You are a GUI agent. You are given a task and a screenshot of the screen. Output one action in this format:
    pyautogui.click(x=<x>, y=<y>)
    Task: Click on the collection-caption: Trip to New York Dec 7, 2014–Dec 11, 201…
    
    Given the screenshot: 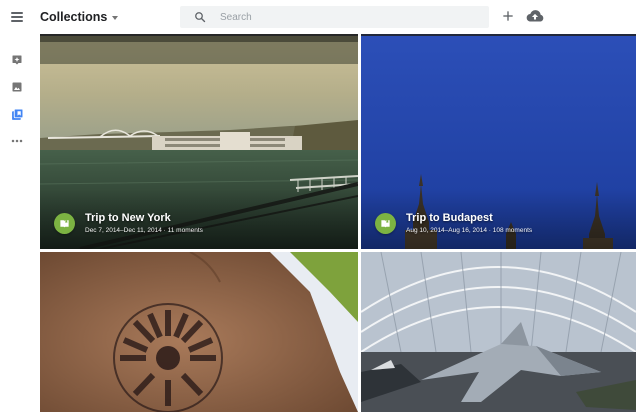 What is the action you would take?
    pyautogui.click(x=128, y=223)
    